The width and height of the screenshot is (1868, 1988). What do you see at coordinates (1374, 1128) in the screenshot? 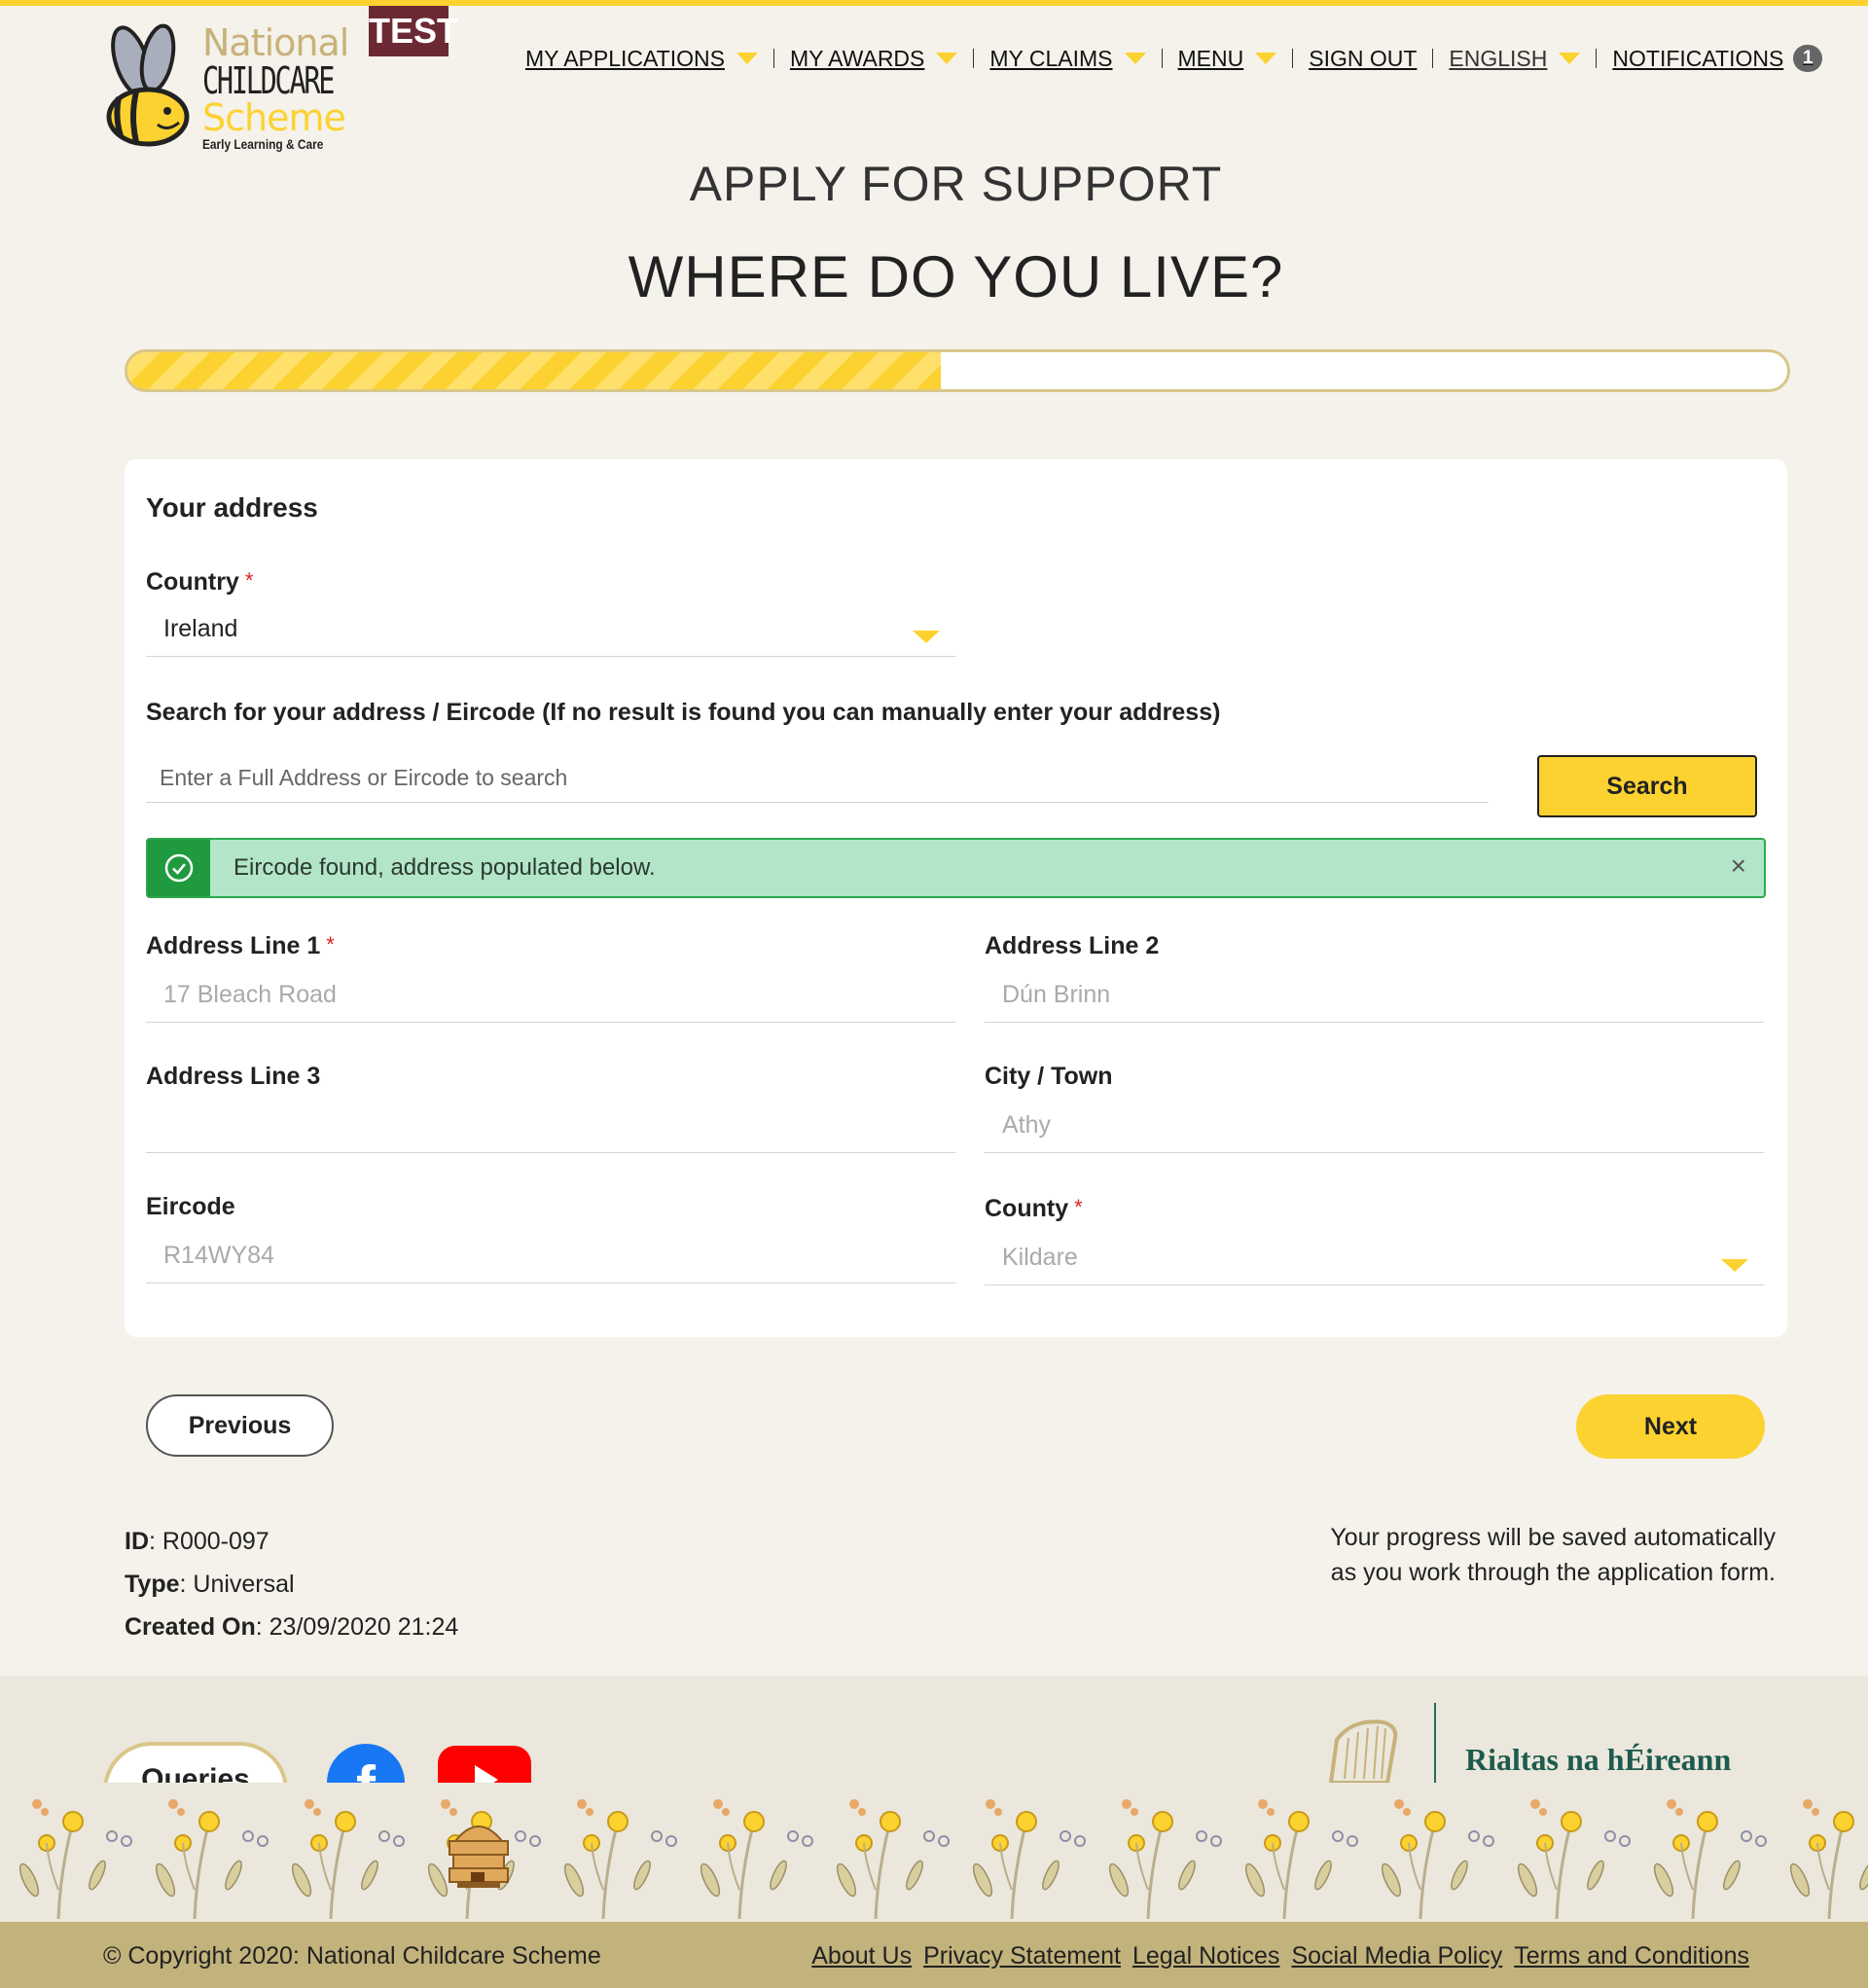
I see `city-town-field: Athy` at bounding box center [1374, 1128].